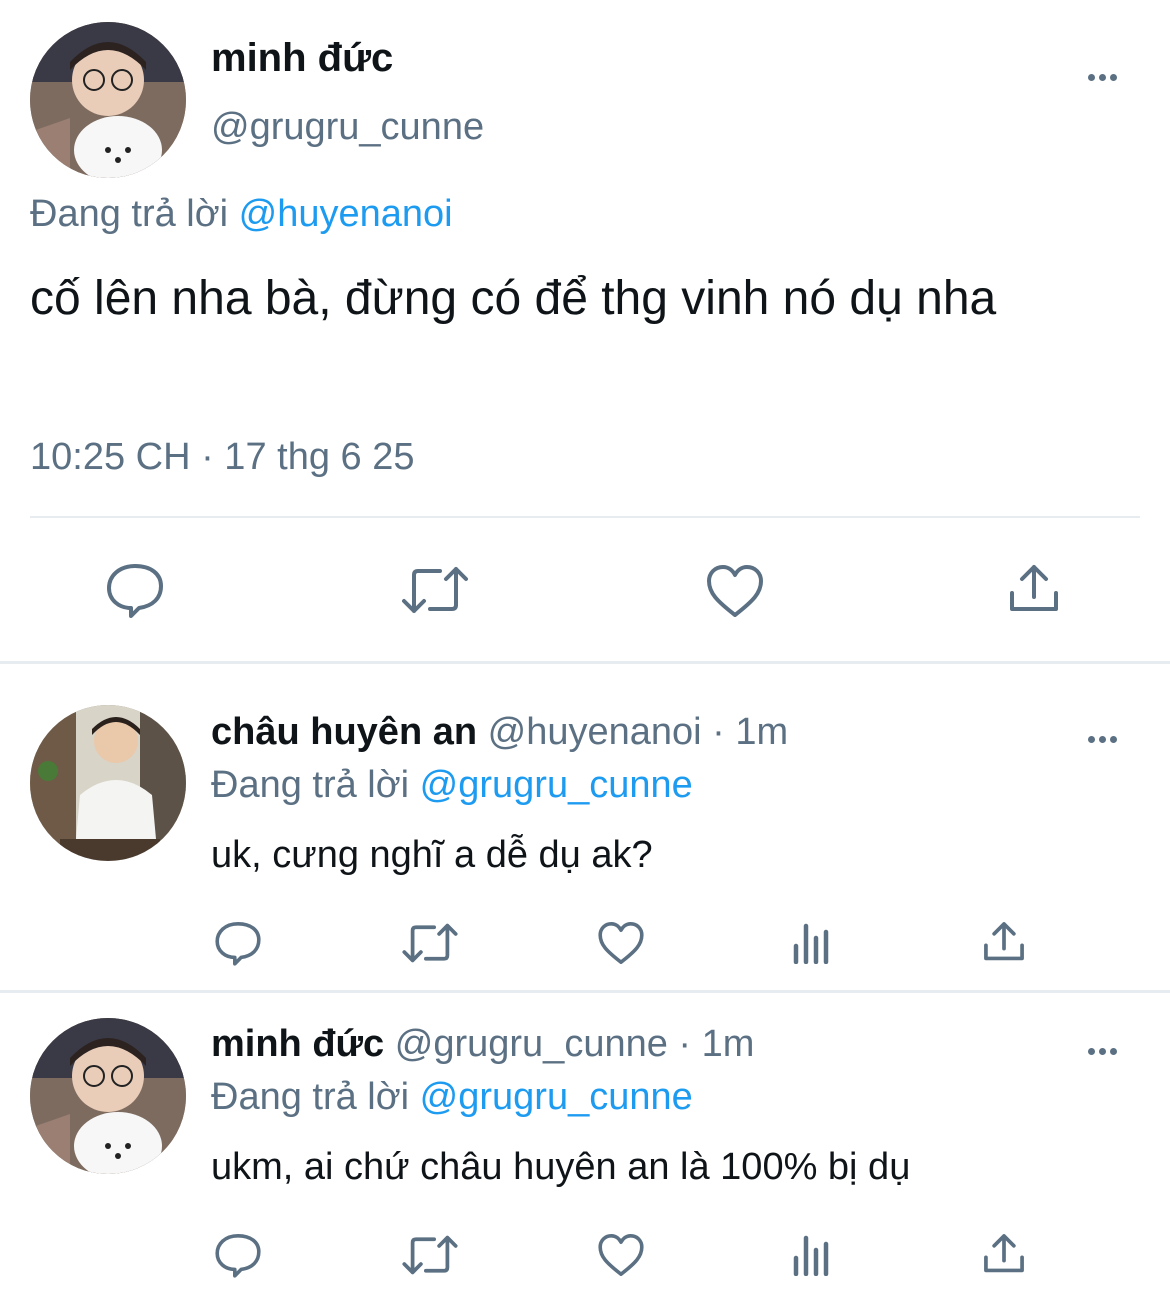 Image resolution: width=1170 pixels, height=1293 pixels. I want to click on replying-to: Đang trả lời @huyenanoi, so click(241, 214).